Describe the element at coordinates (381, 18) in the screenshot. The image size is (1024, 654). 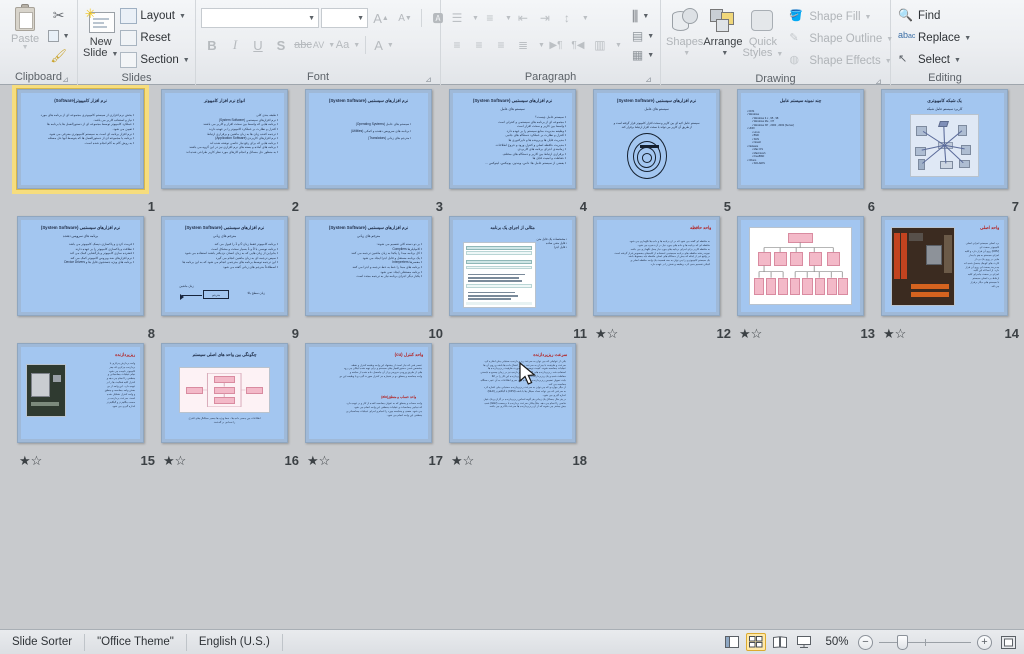
I see `grow-font-button: A ▲` at that location.